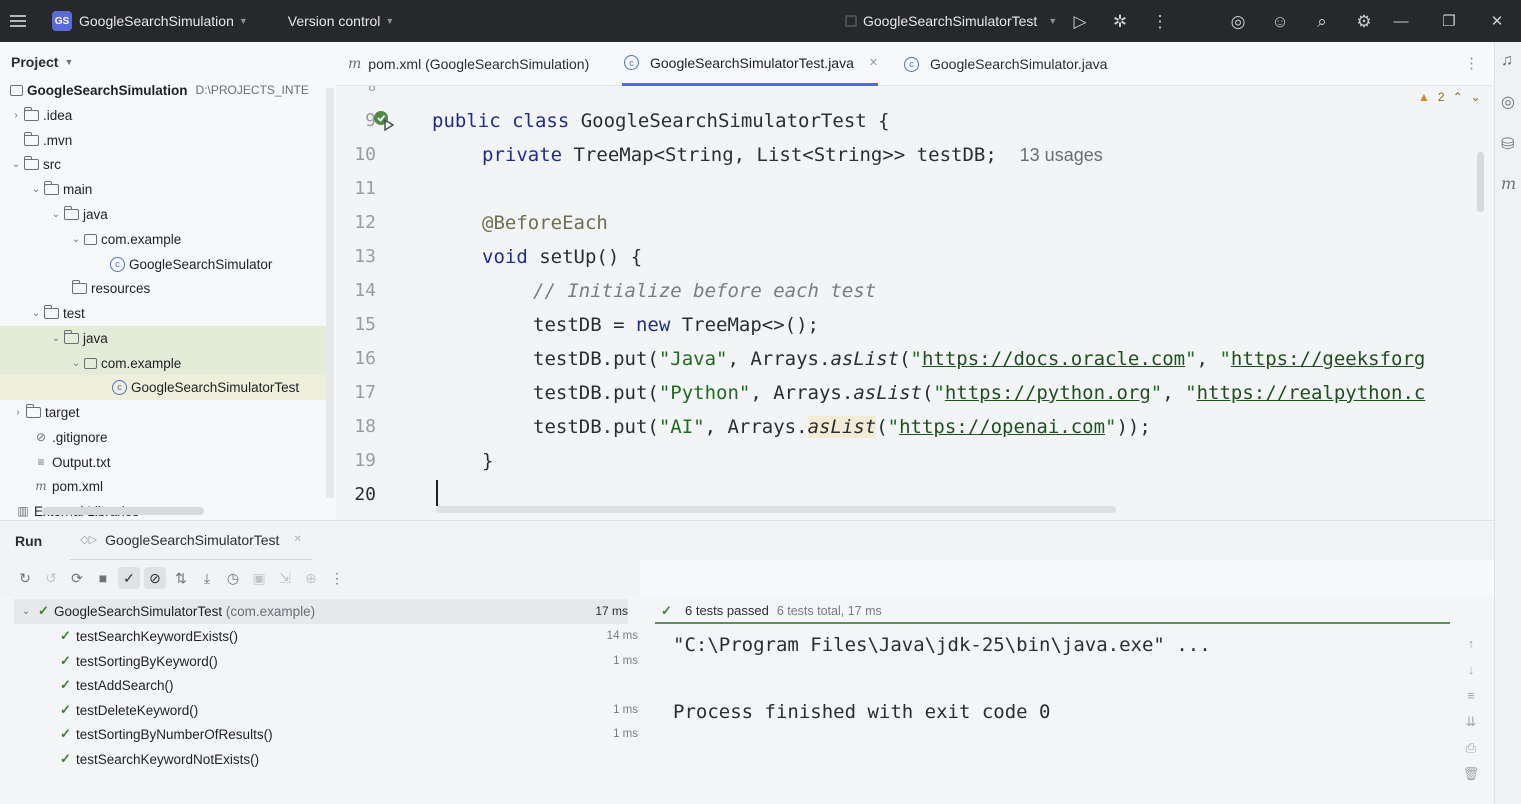  I want to click on inspection-widget: ▲ 2 ⌃ ⌄, so click(1449, 97).